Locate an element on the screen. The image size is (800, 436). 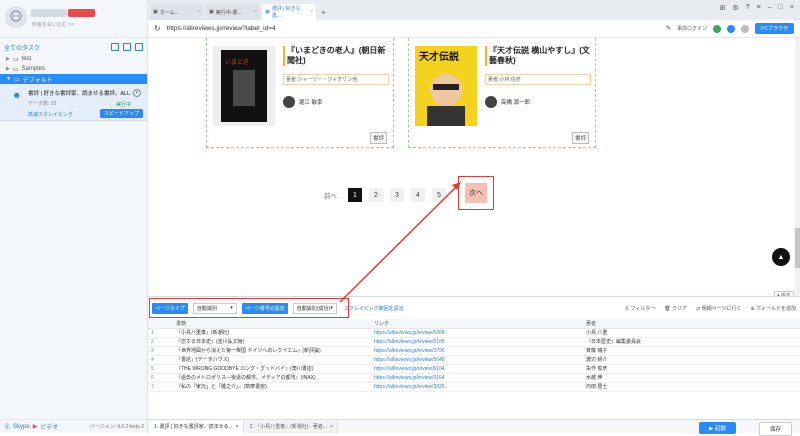
reviewer: 高橋 源一郎 is located at coordinates (507, 102).